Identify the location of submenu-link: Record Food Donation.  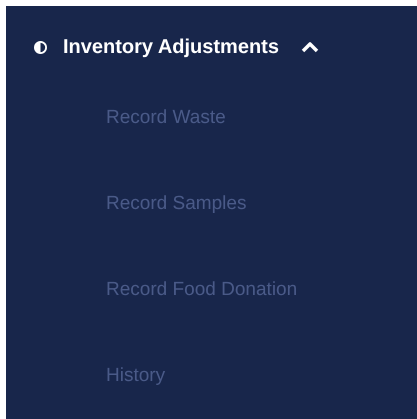
(202, 290).